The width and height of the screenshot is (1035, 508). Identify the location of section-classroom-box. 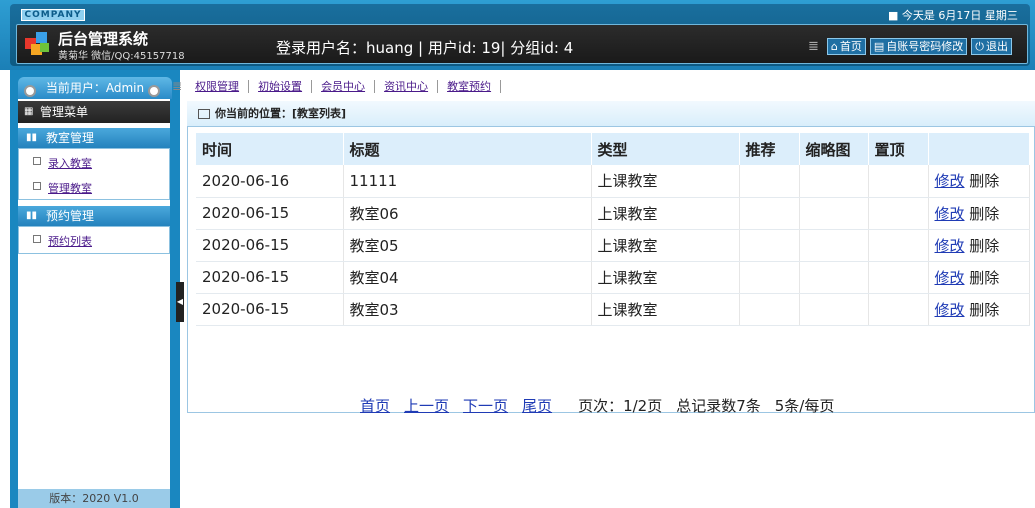
(94, 174).